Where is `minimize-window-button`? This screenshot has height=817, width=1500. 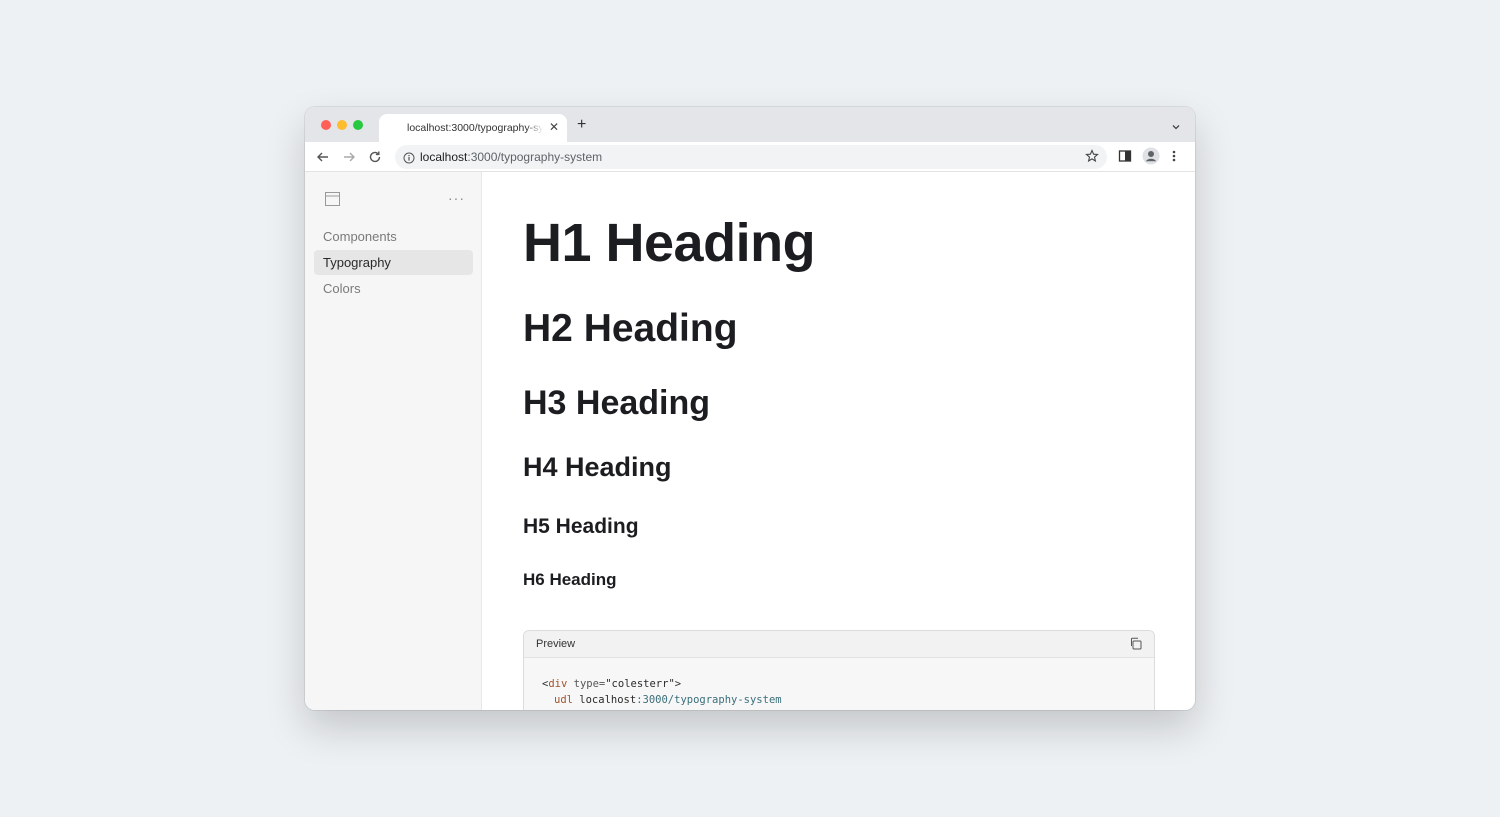
minimize-window-button is located at coordinates (342, 125).